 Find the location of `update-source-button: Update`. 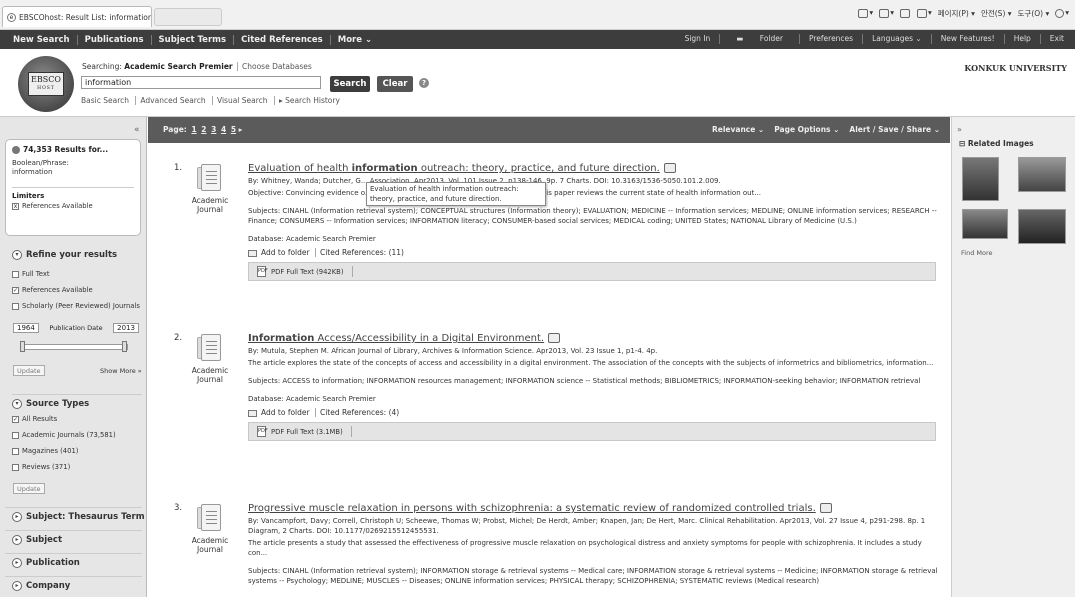

update-source-button: Update is located at coordinates (29, 488).